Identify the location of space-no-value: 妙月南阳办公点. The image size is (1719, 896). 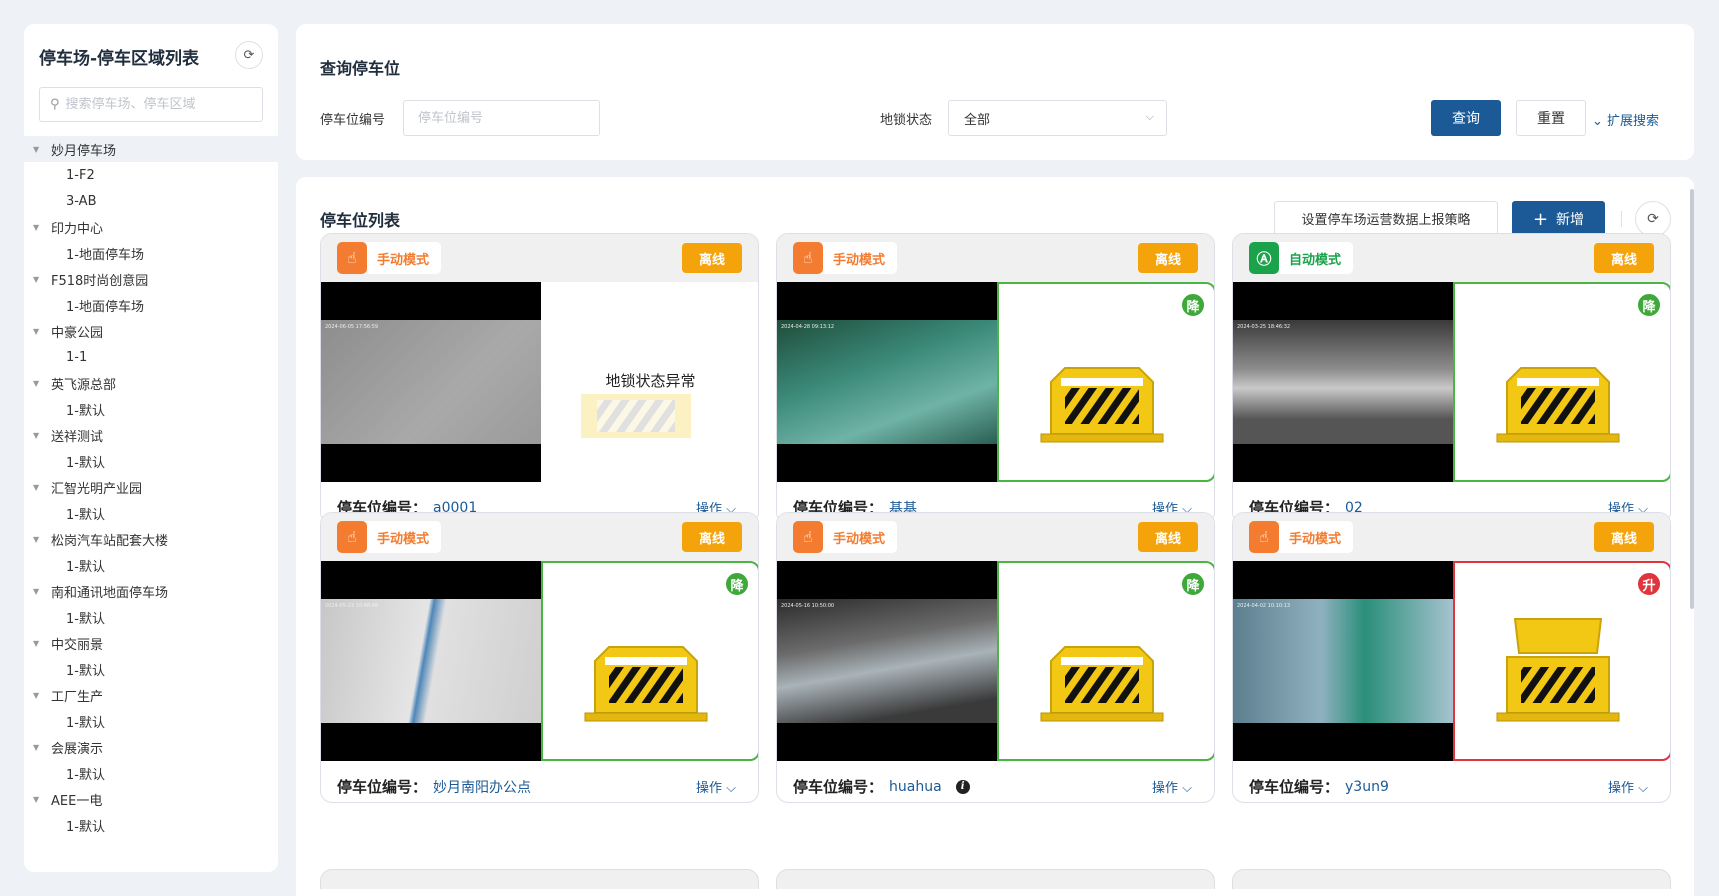
(482, 787).